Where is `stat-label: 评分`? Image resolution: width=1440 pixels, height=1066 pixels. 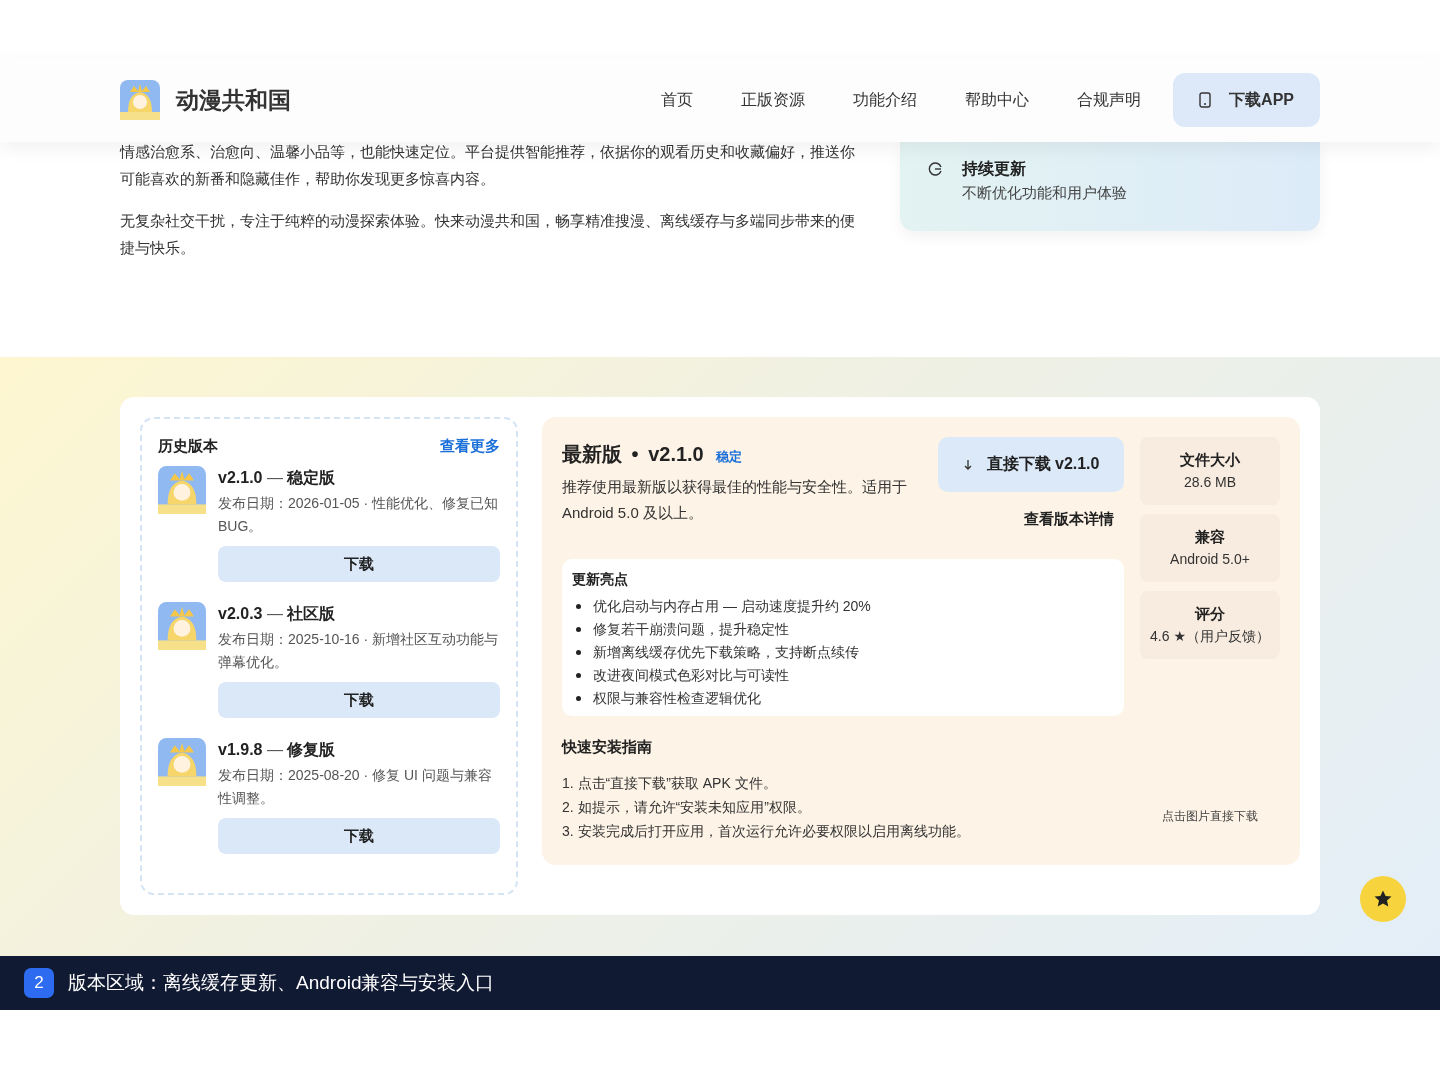
stat-label: 评分 is located at coordinates (1209, 614).